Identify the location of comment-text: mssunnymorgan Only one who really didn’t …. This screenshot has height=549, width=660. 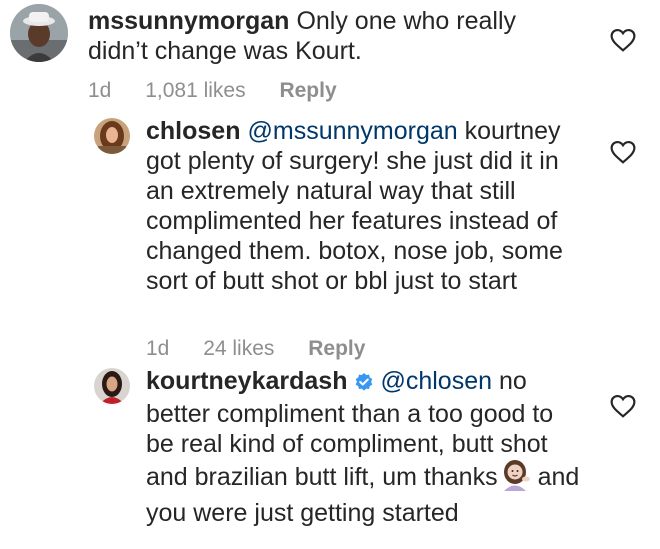
(318, 36).